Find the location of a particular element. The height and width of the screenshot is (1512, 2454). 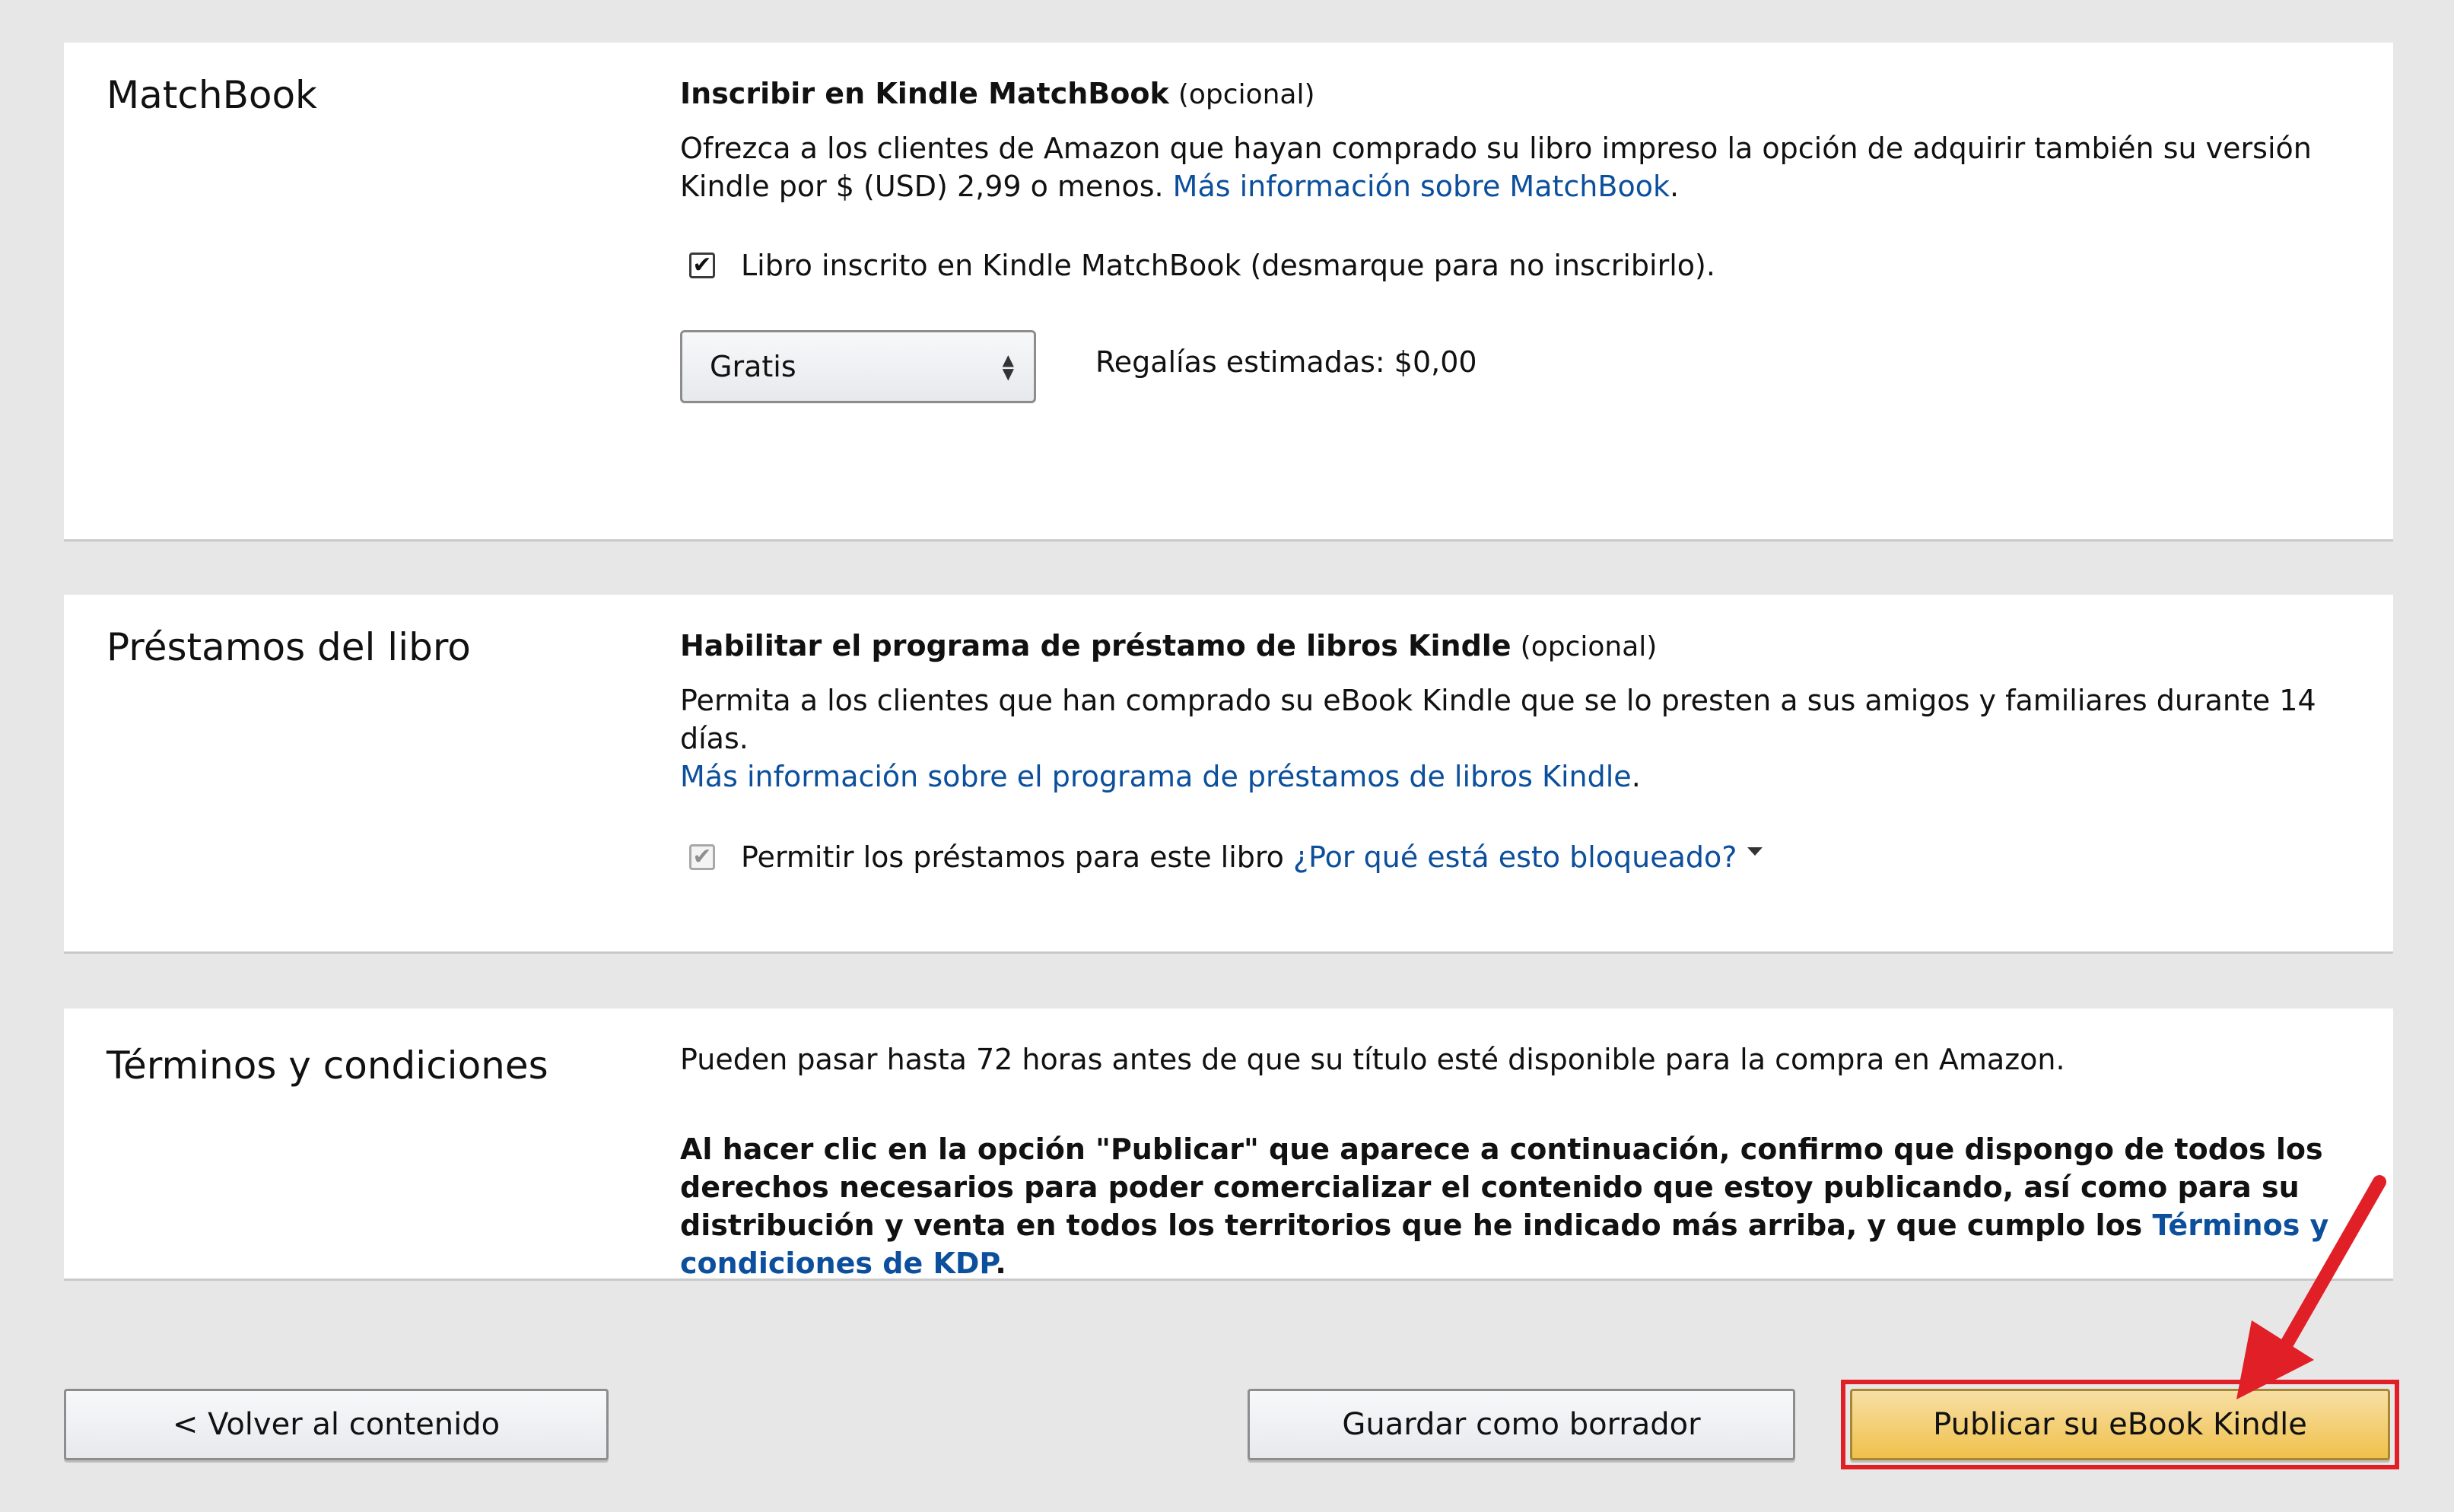

terms-link-suffix: . is located at coordinates (1001, 1264).